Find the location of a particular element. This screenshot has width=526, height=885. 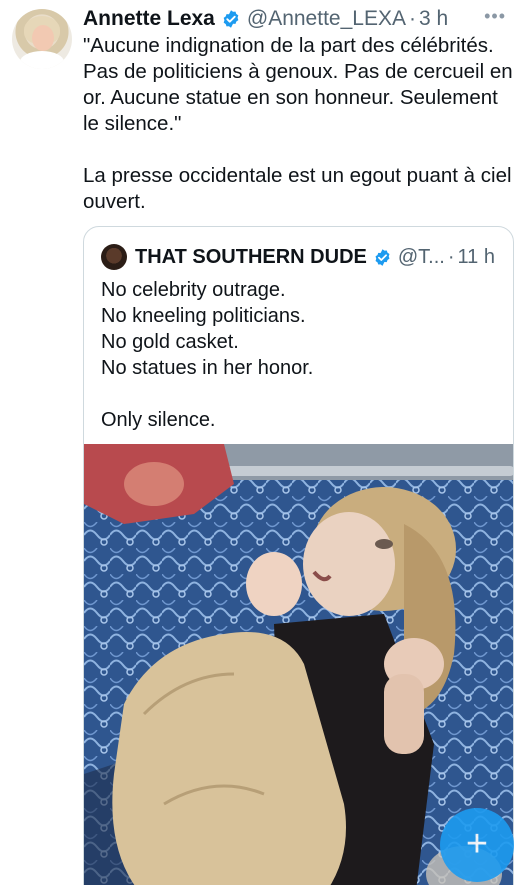

author-avatar is located at coordinates (42, 39).